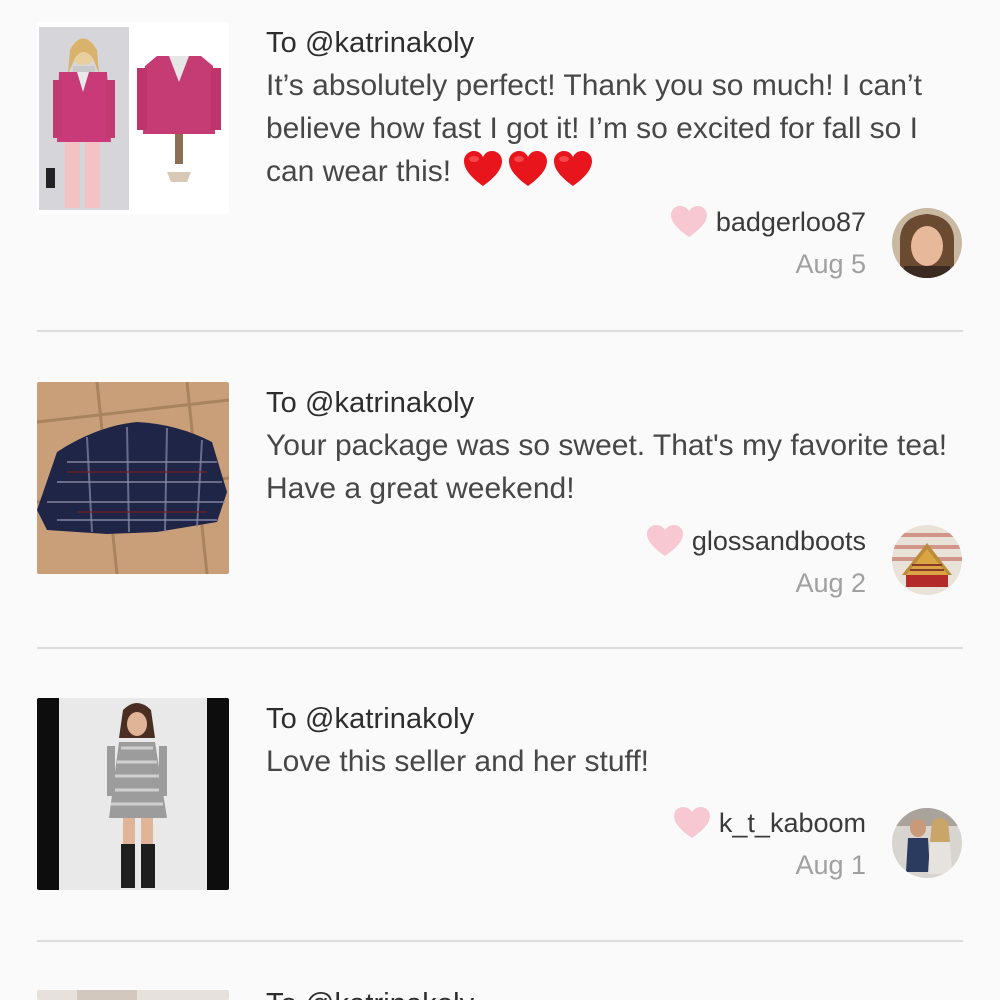 The height and width of the screenshot is (1000, 1000). I want to click on note-date: Aug 1, so click(830, 865).